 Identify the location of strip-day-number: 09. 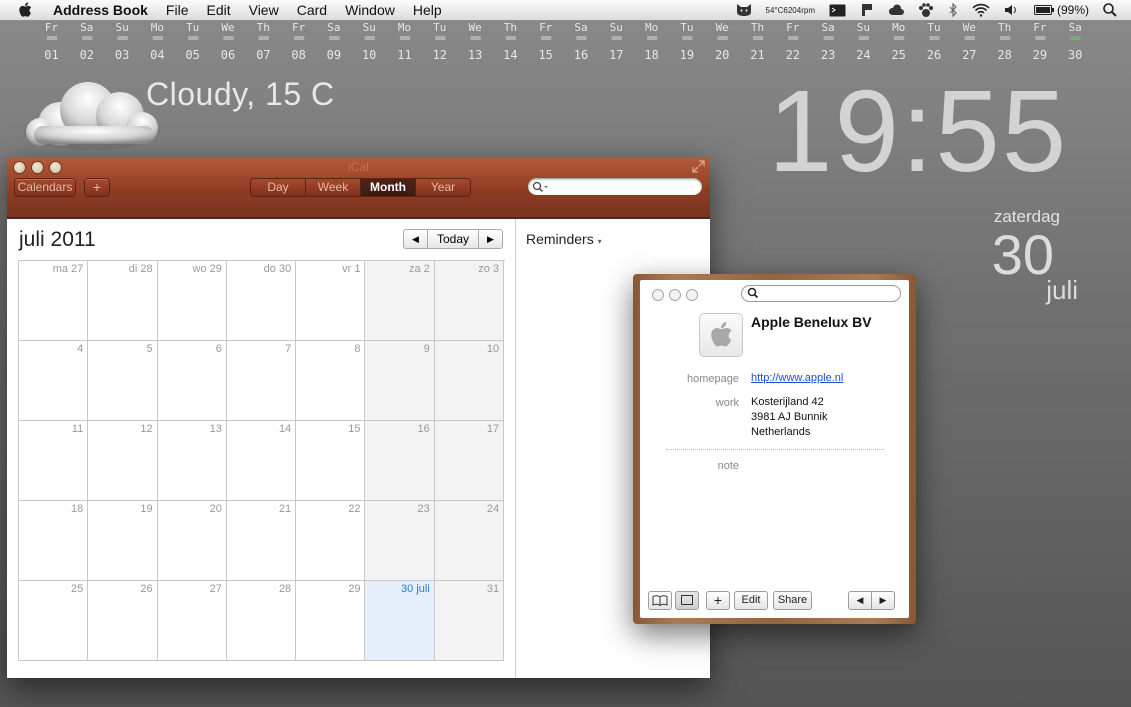
(334, 55).